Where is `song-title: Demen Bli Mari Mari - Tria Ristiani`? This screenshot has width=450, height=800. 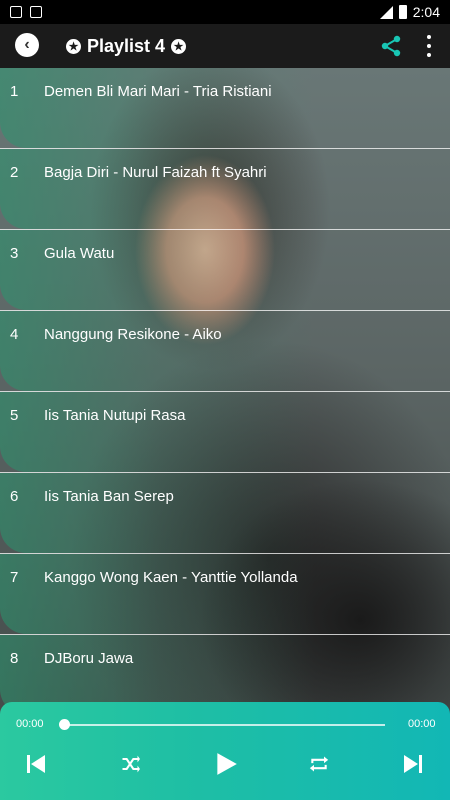
song-title: Demen Bli Mari Mari - Tria Ristiani is located at coordinates (158, 91).